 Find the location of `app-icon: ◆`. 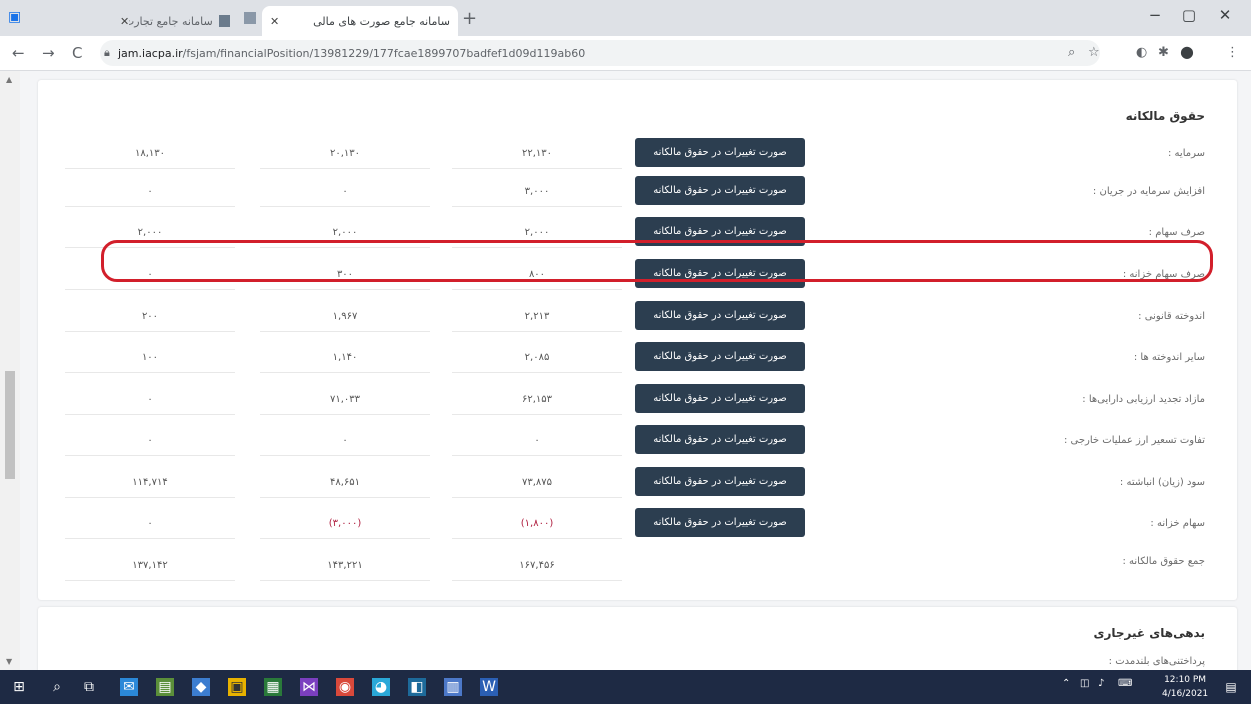

app-icon: ◆ is located at coordinates (201, 687).